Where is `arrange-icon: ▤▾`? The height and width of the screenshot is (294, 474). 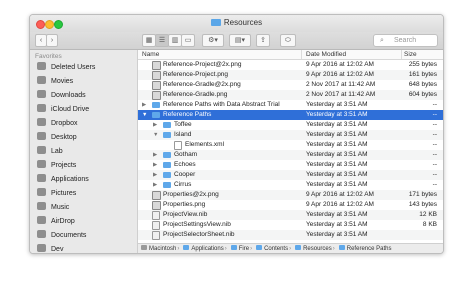 arrange-icon: ▤▾ is located at coordinates (240, 40).